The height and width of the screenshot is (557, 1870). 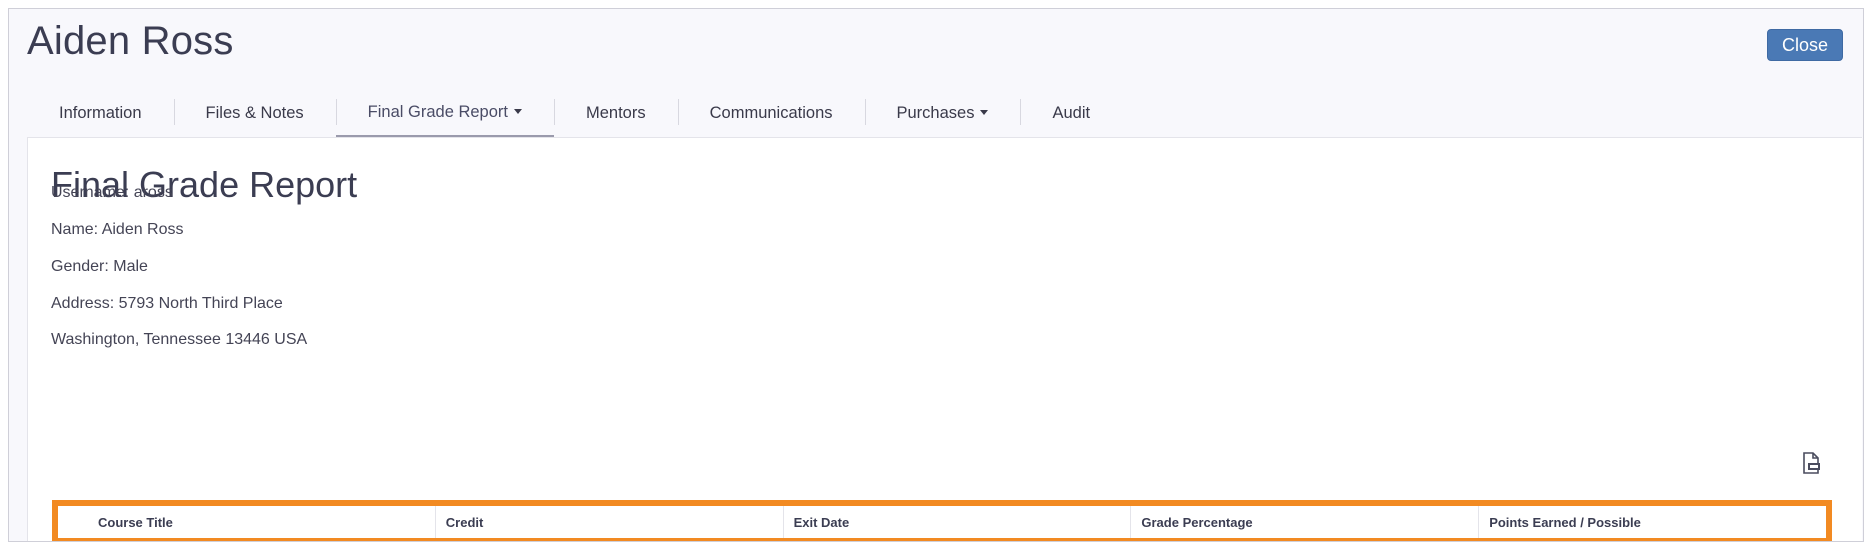 I want to click on tab-label: Information, so click(x=100, y=112).